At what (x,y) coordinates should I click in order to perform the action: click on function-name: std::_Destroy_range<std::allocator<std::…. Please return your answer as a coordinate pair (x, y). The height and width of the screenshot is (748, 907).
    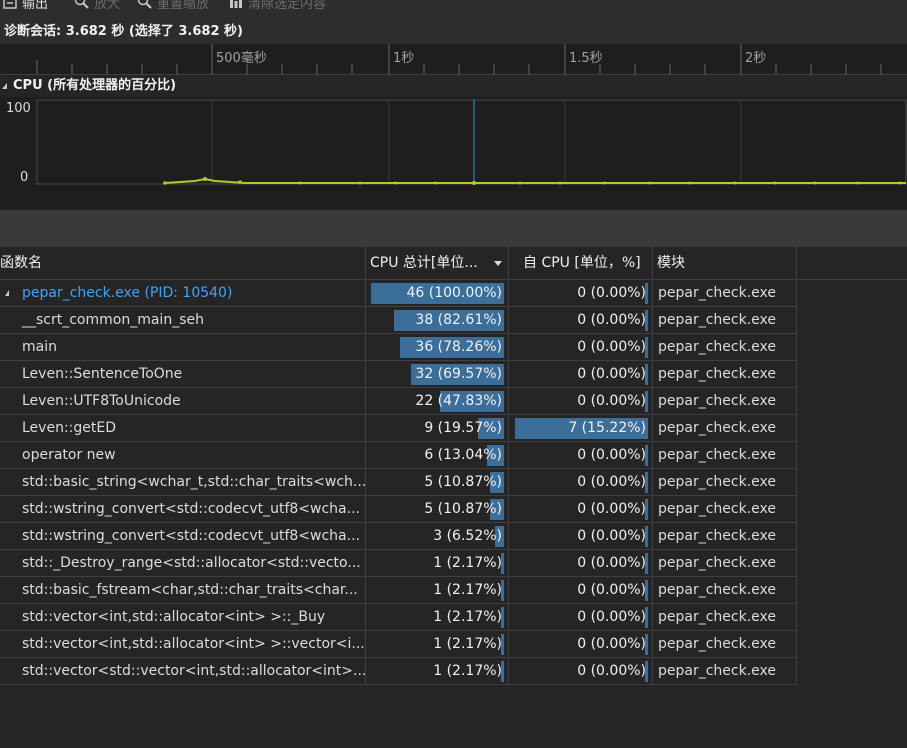
    Looking at the image, I should click on (191, 563).